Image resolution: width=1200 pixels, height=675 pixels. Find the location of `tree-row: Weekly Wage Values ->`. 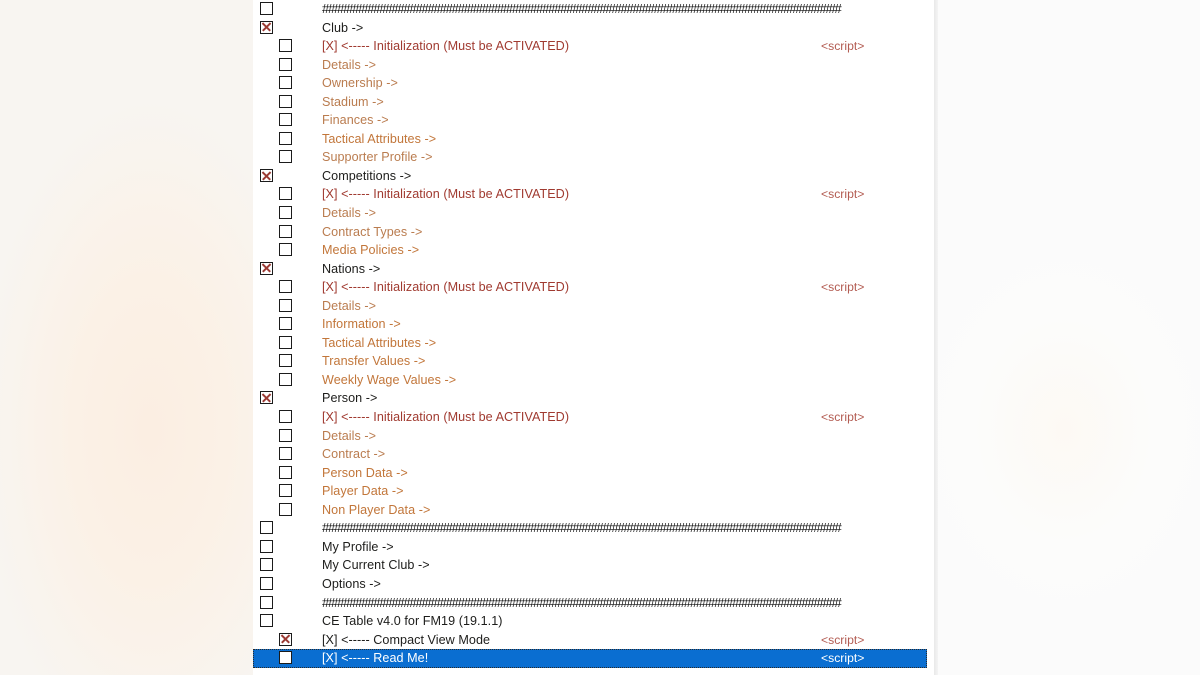

tree-row: Weekly Wage Values -> is located at coordinates (590, 380).